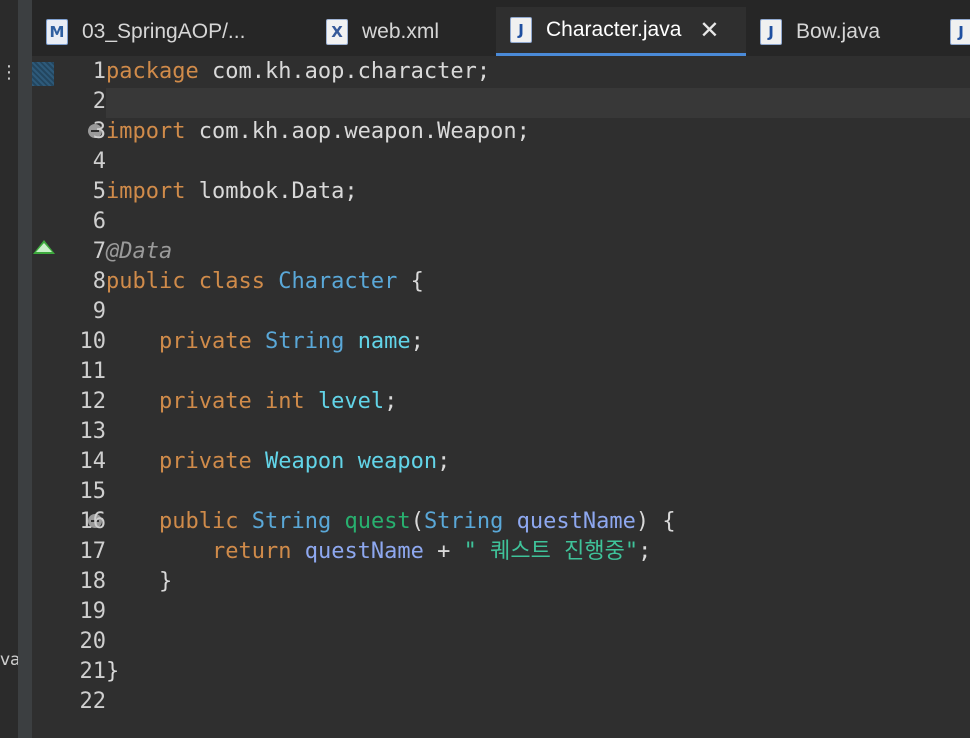  What do you see at coordinates (338, 281) in the screenshot?
I see `class-name: Character` at bounding box center [338, 281].